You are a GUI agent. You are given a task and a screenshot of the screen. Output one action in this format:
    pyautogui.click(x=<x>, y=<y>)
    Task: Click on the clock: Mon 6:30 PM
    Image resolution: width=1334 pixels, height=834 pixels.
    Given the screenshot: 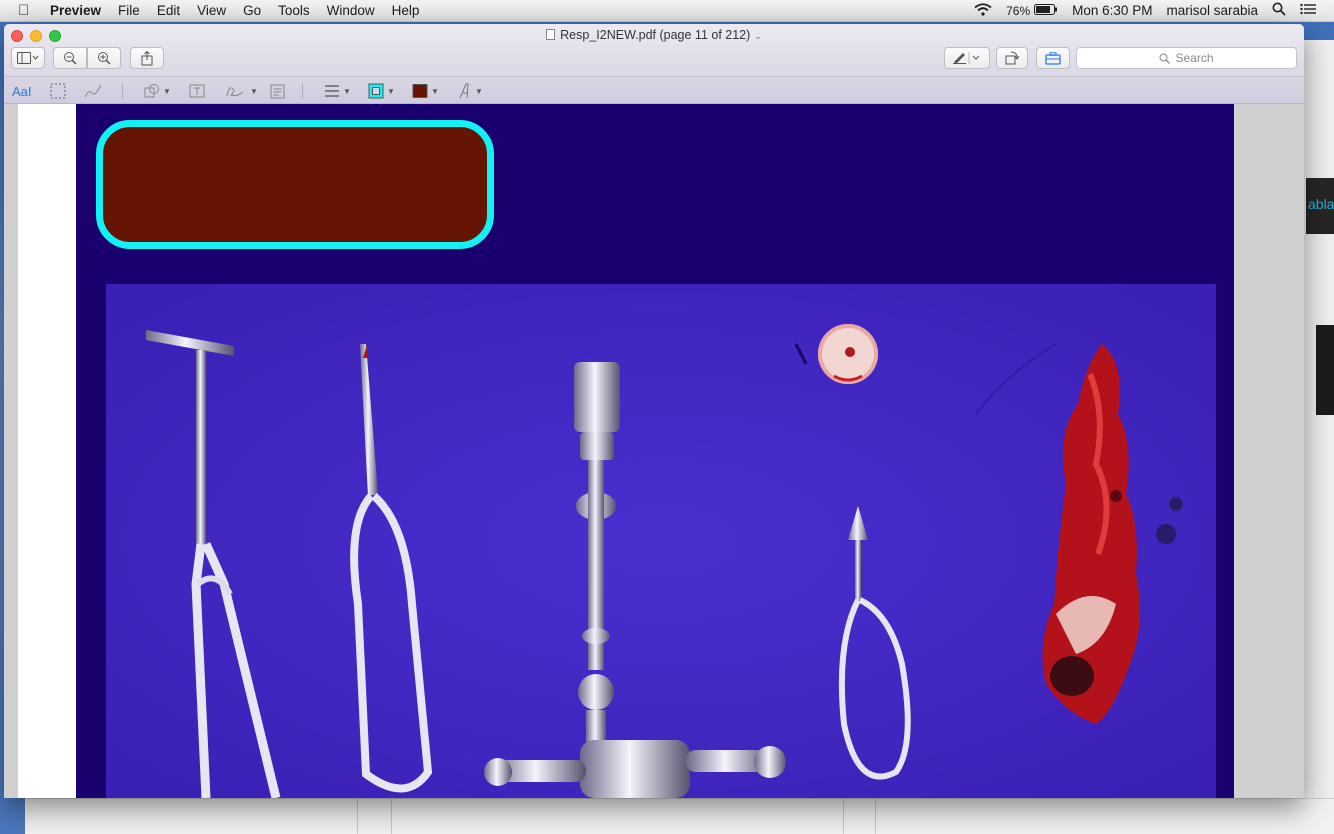 What is the action you would take?
    pyautogui.click(x=1112, y=10)
    